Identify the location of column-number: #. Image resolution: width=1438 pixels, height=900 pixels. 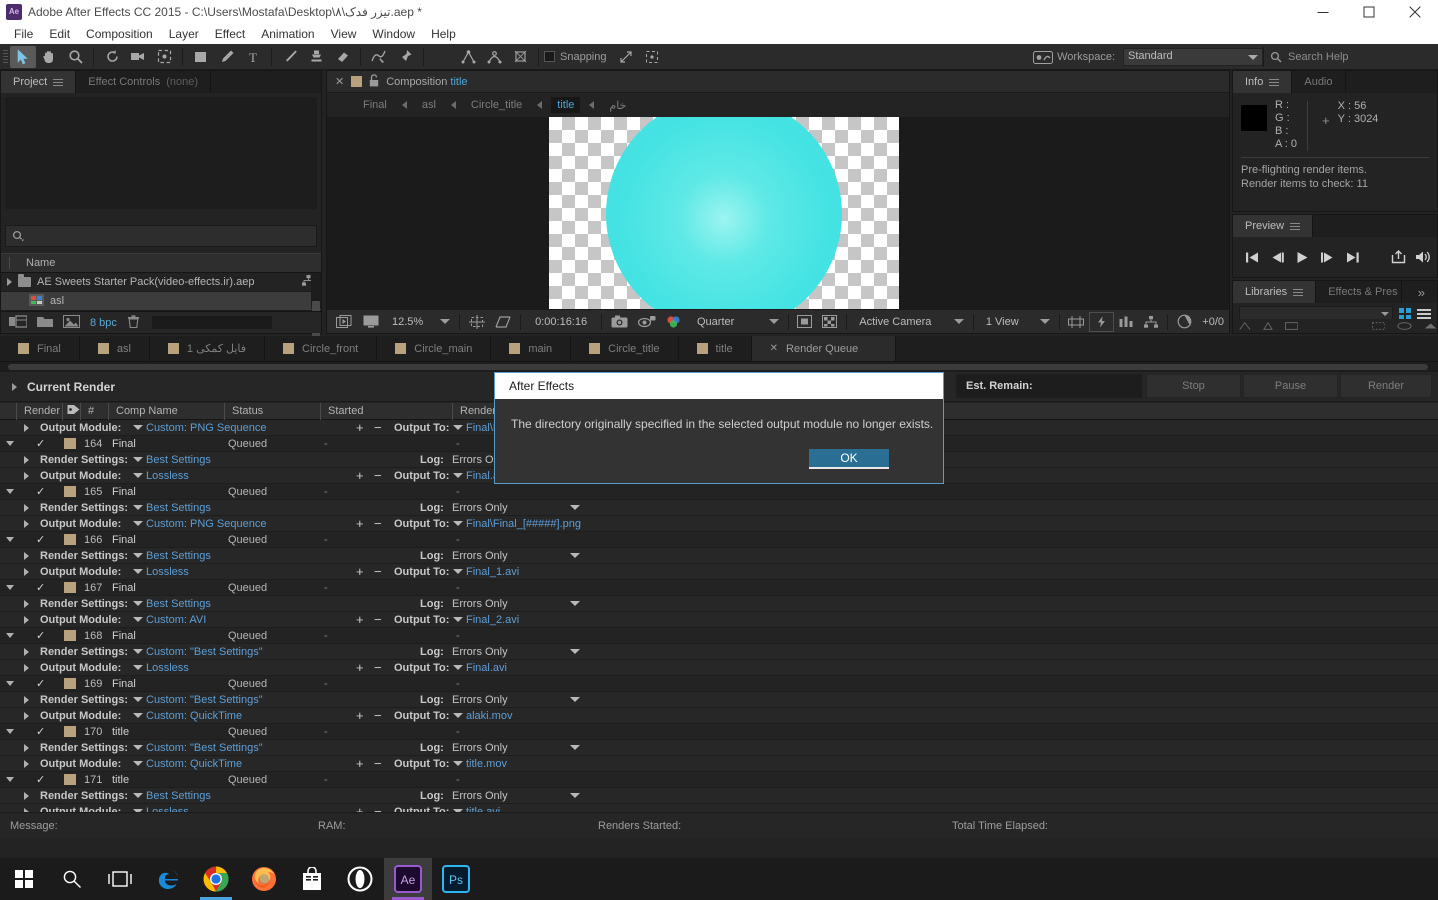
(87, 411).